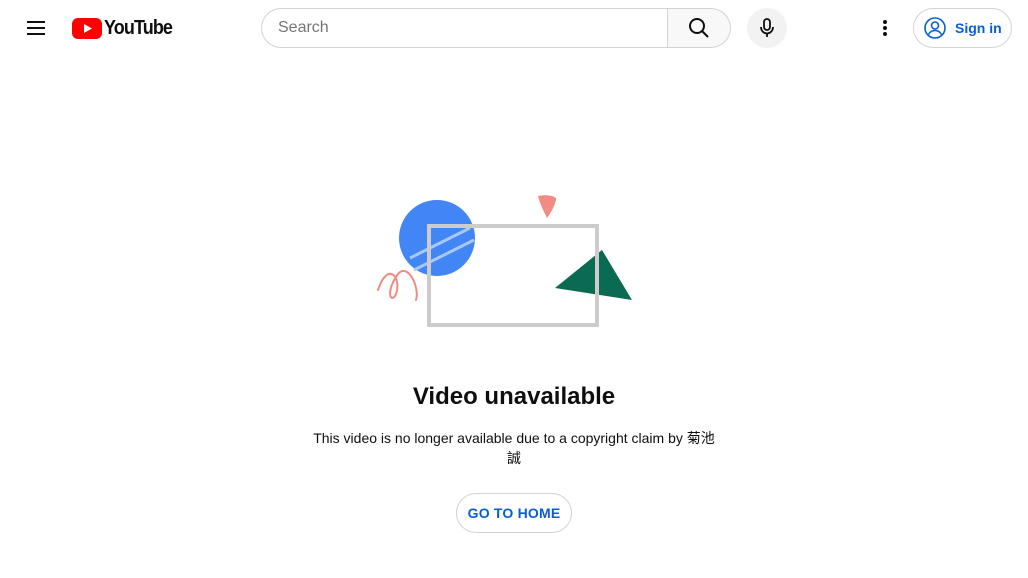 The width and height of the screenshot is (1028, 578). I want to click on go-to-home-button: GO TO HOME, so click(514, 513).